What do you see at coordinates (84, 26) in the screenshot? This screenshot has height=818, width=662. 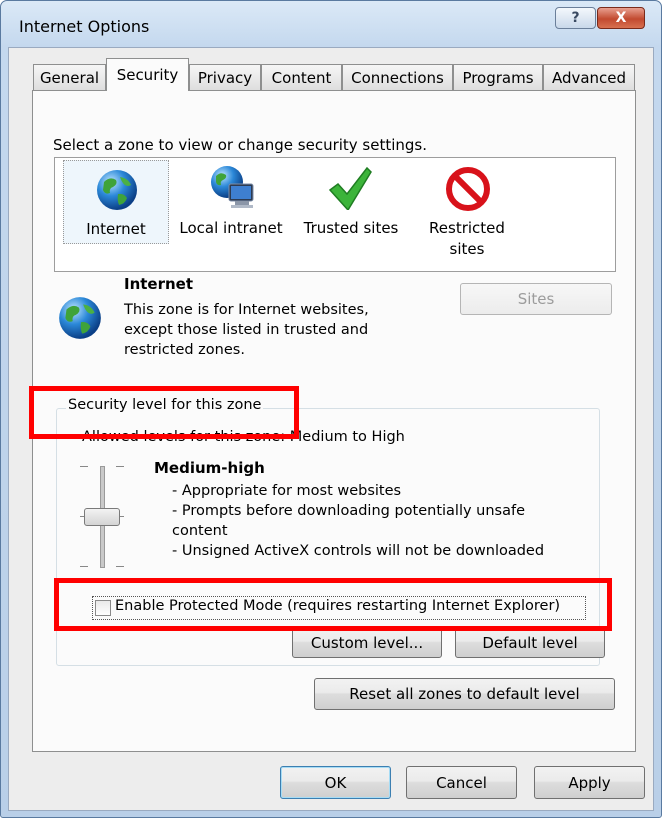 I see `window-title: Internet Options` at bounding box center [84, 26].